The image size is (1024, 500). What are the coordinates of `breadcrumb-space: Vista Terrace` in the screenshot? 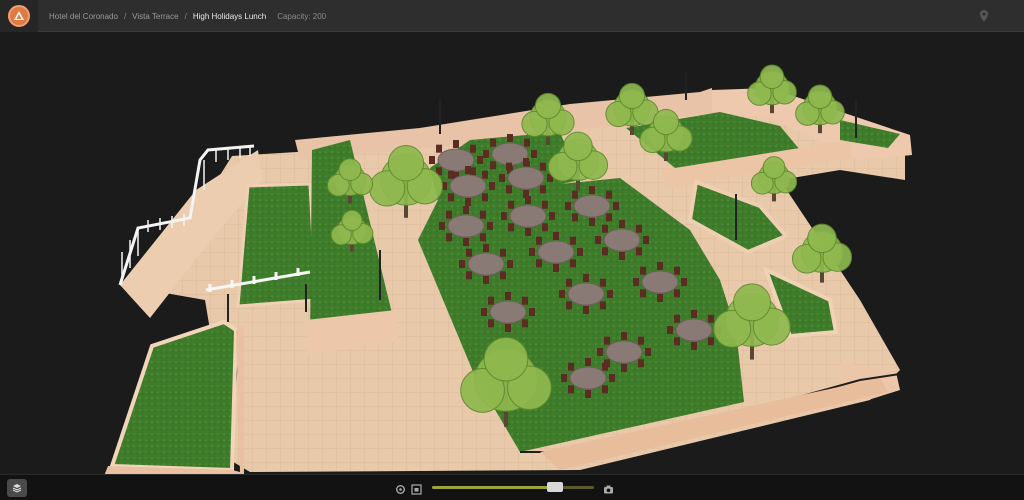 It's located at (155, 16).